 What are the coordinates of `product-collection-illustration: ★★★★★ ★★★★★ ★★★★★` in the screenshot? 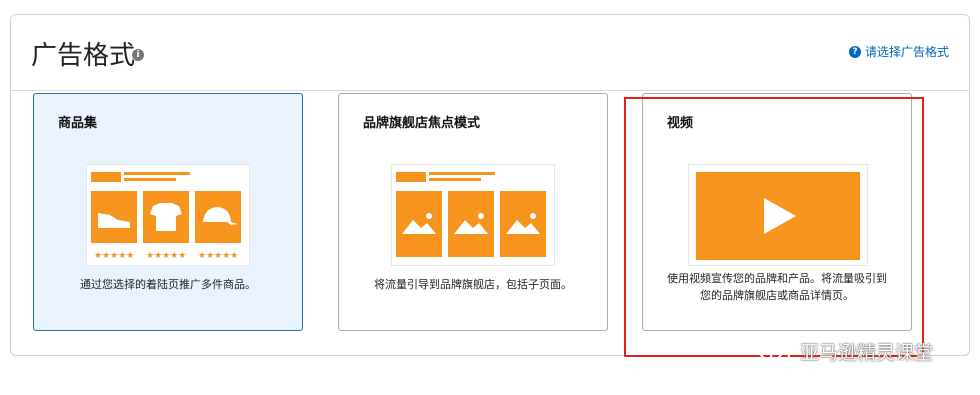 It's located at (168, 215).